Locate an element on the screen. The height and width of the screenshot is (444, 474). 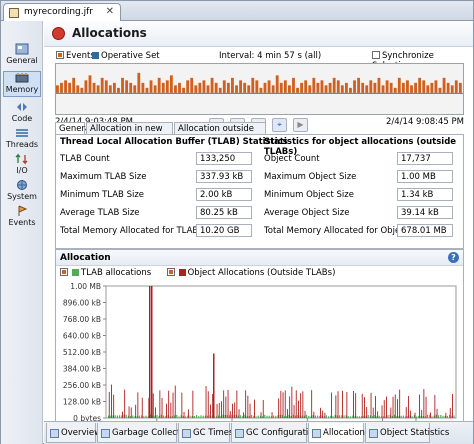
object-peak-bar is located at coordinates (214, 385).